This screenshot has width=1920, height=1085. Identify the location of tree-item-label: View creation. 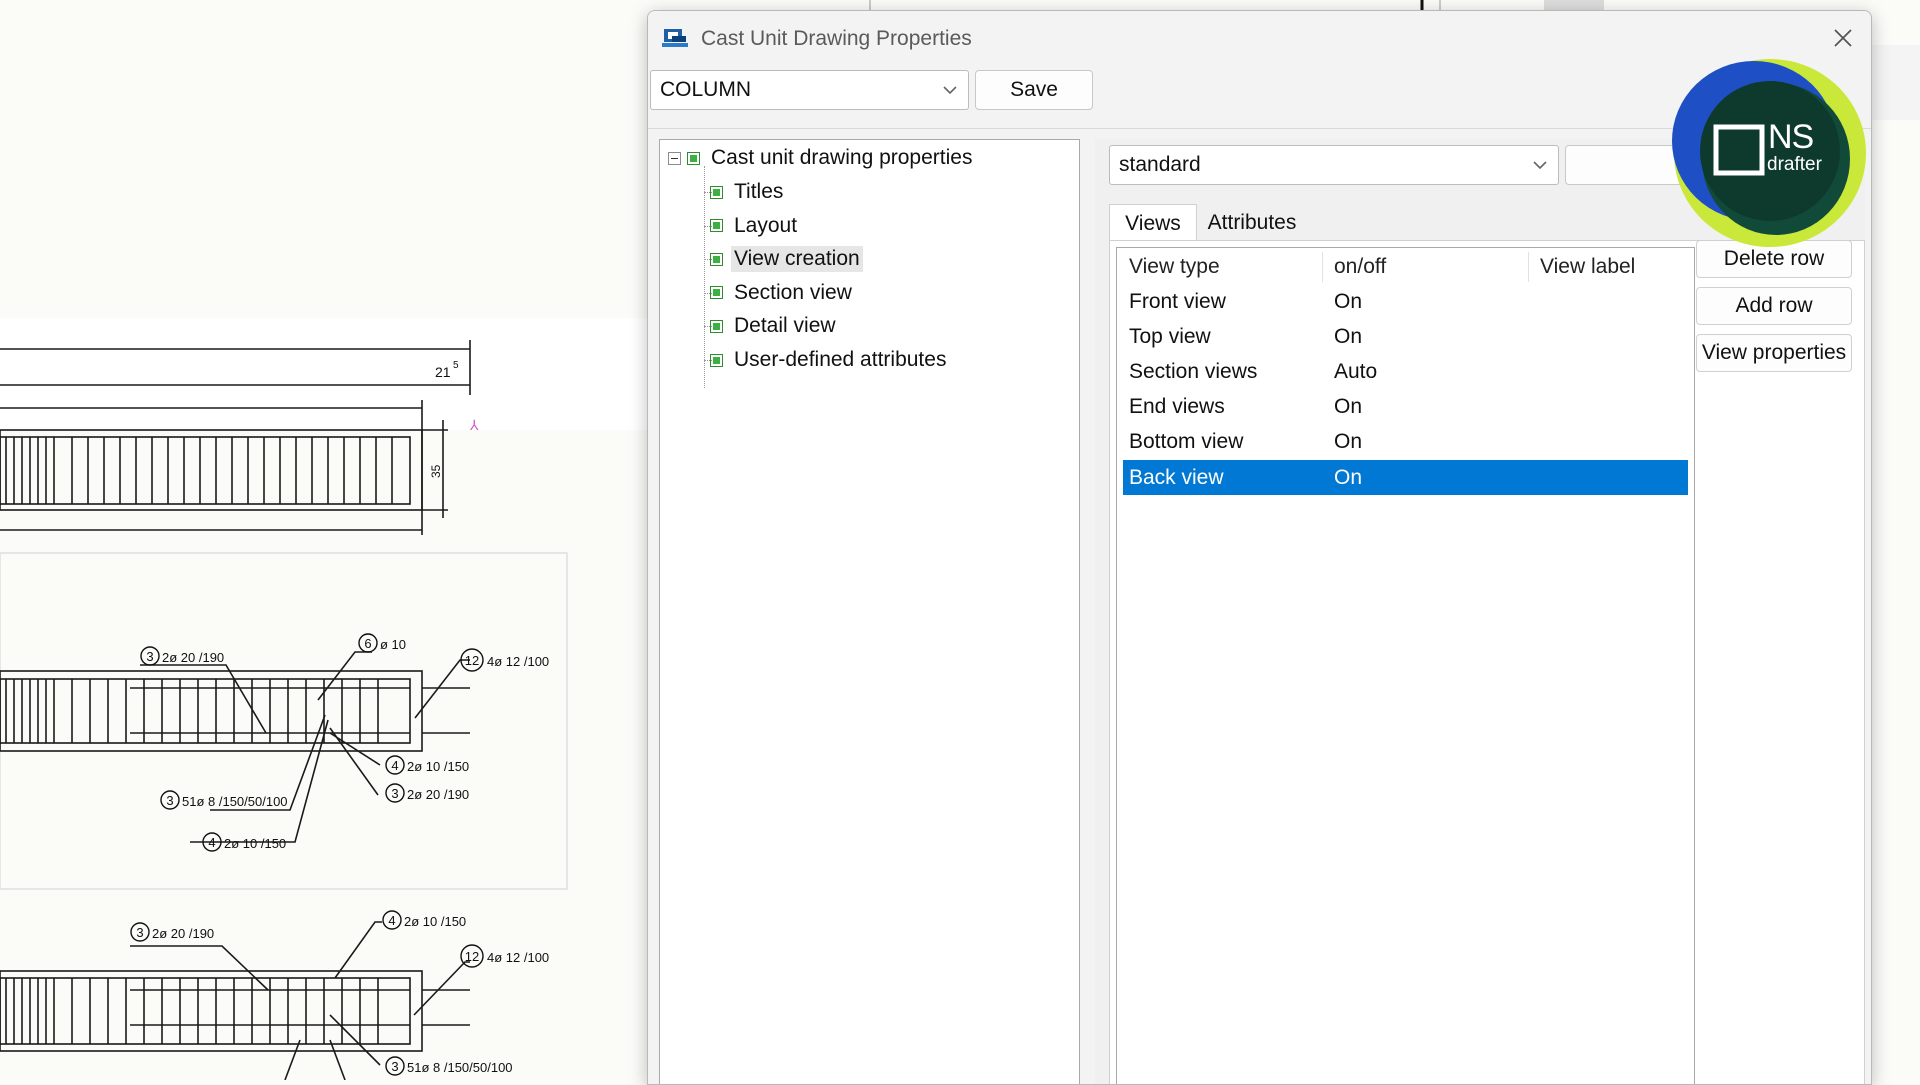
(797, 259).